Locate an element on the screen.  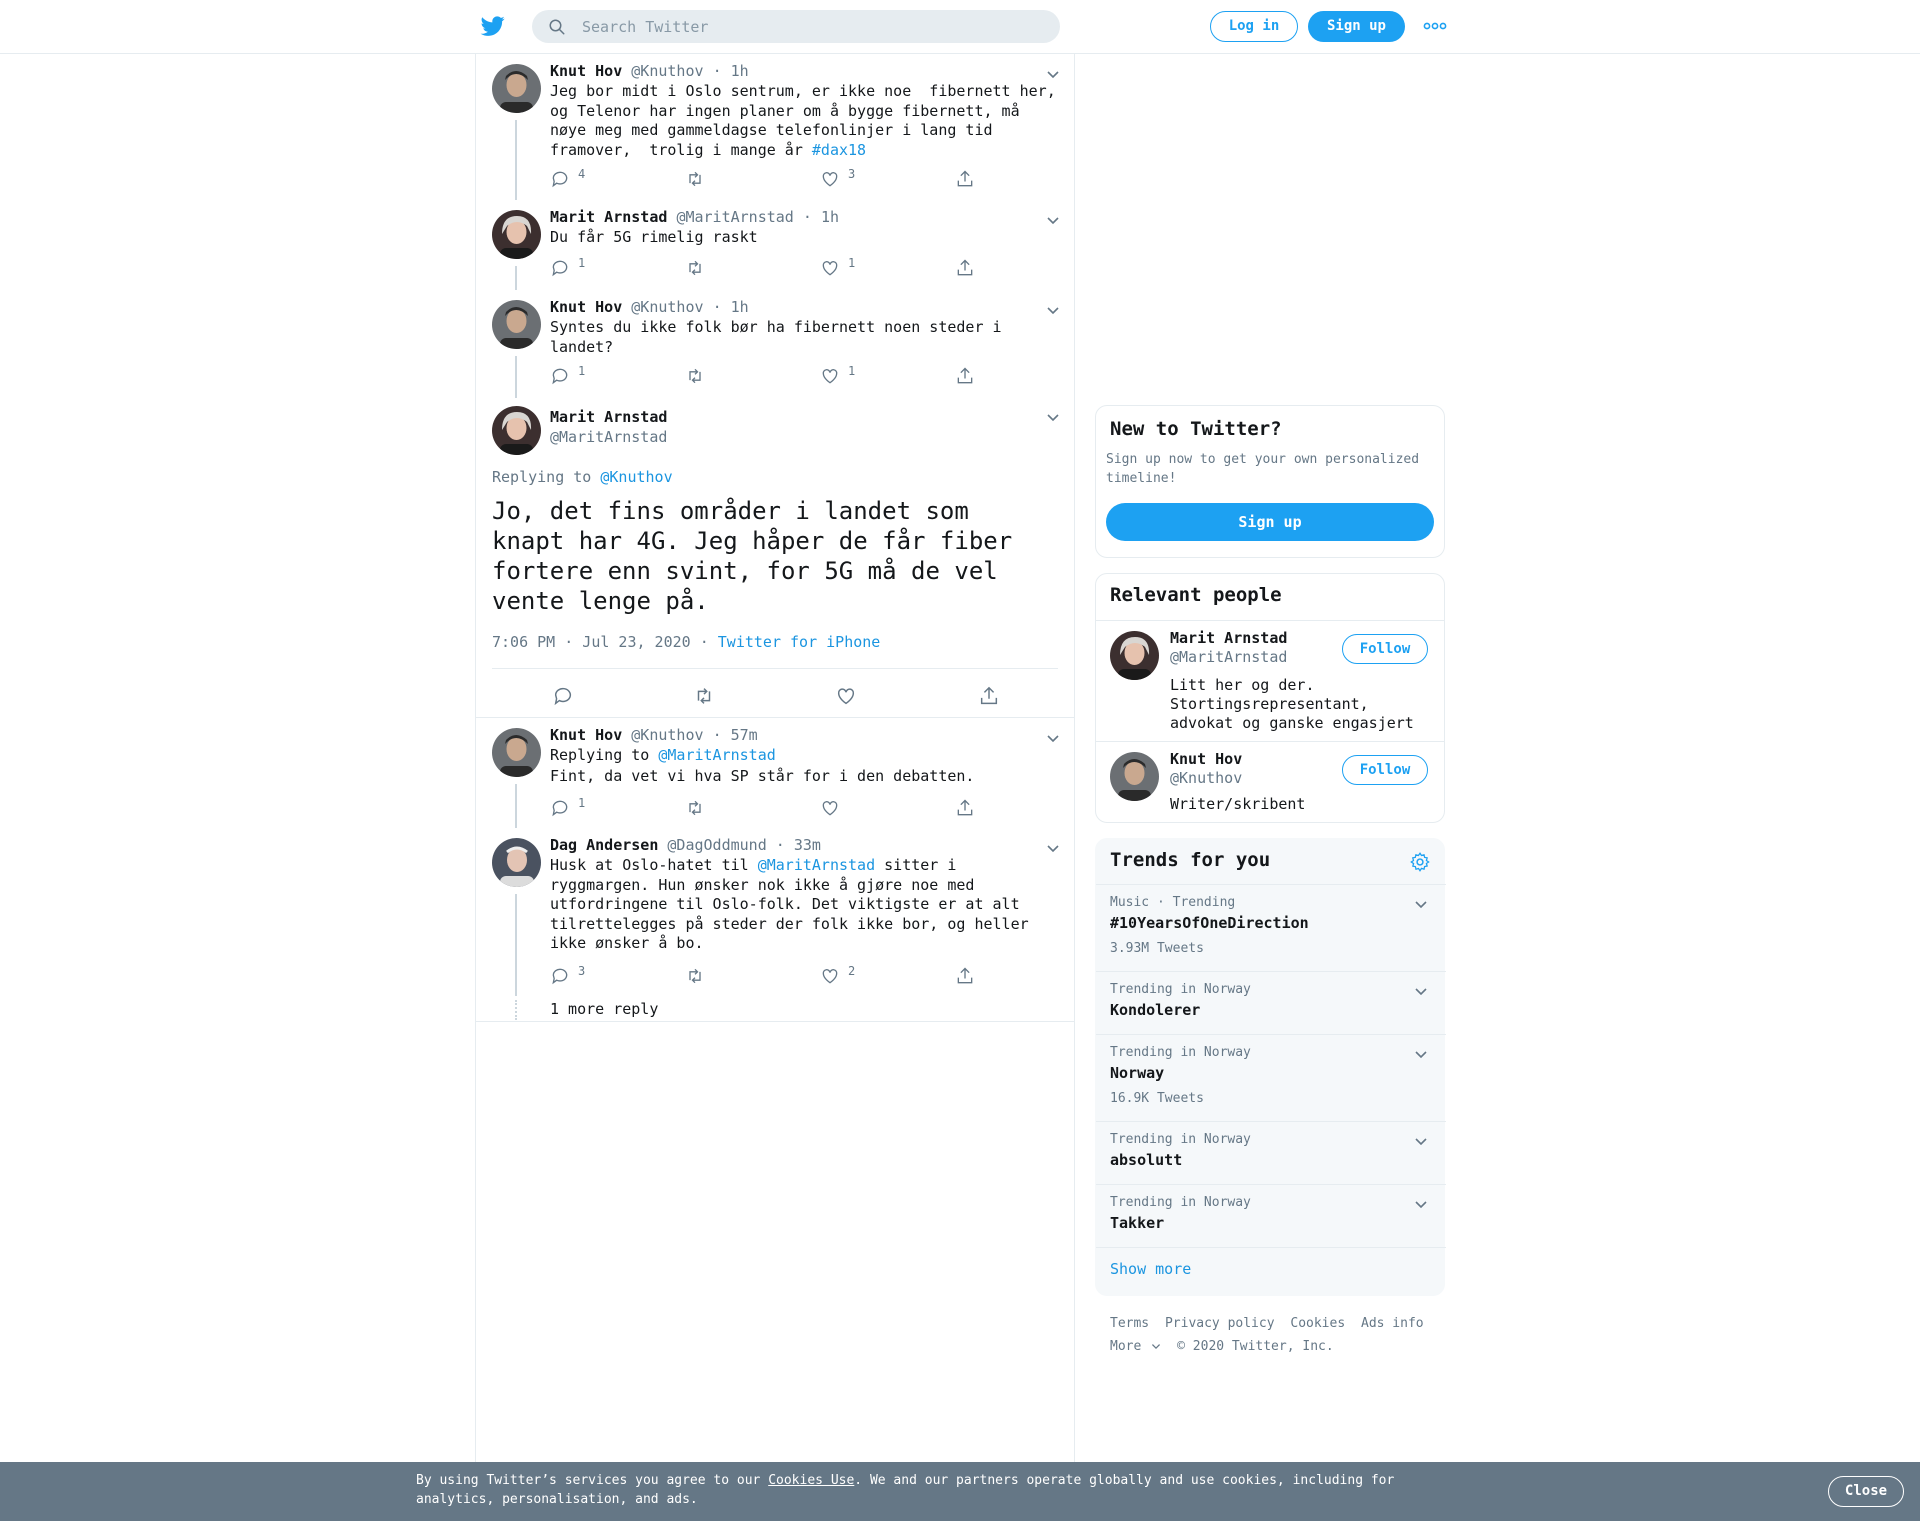
like-button: 2 is located at coordinates (837, 976).